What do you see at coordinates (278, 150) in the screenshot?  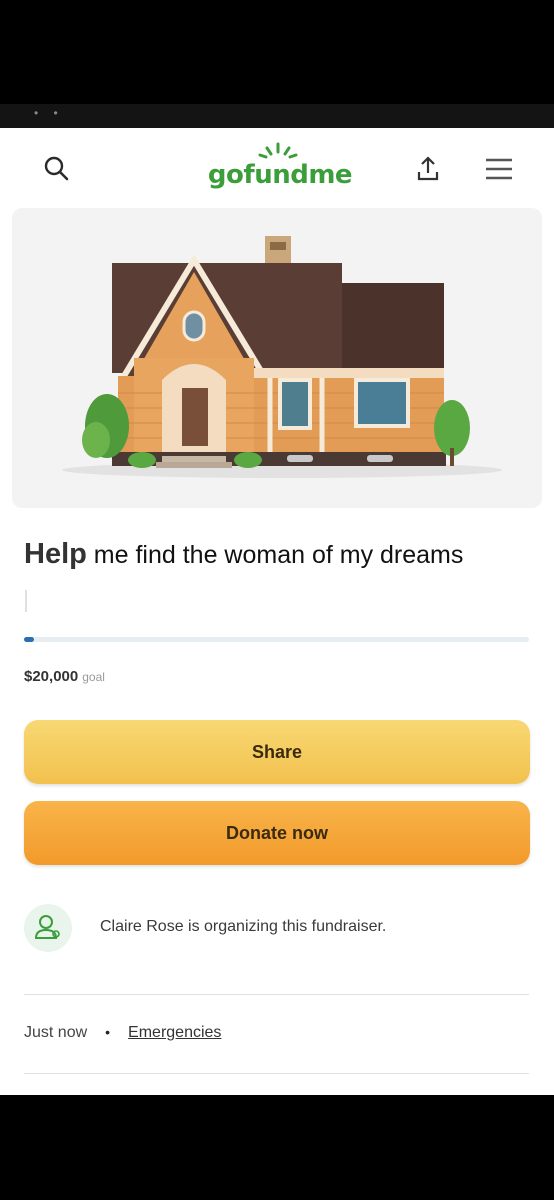 I see `logo-sun-rays-icon` at bounding box center [278, 150].